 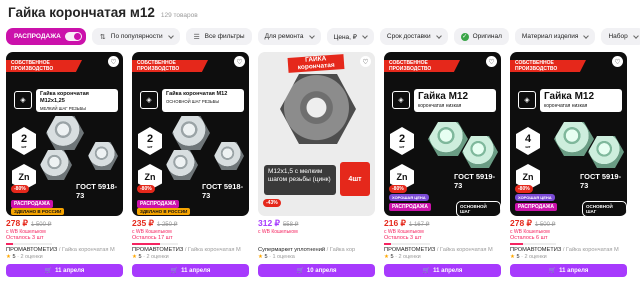 I want to click on material-dropdown: Материал изделия, so click(x=555, y=36).